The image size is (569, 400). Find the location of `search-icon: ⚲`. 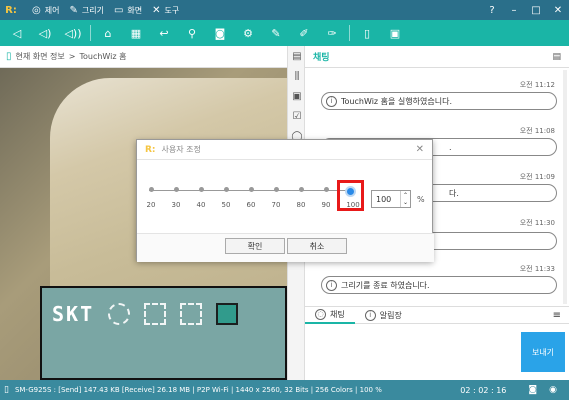

search-icon: ⚲ is located at coordinates (192, 33).